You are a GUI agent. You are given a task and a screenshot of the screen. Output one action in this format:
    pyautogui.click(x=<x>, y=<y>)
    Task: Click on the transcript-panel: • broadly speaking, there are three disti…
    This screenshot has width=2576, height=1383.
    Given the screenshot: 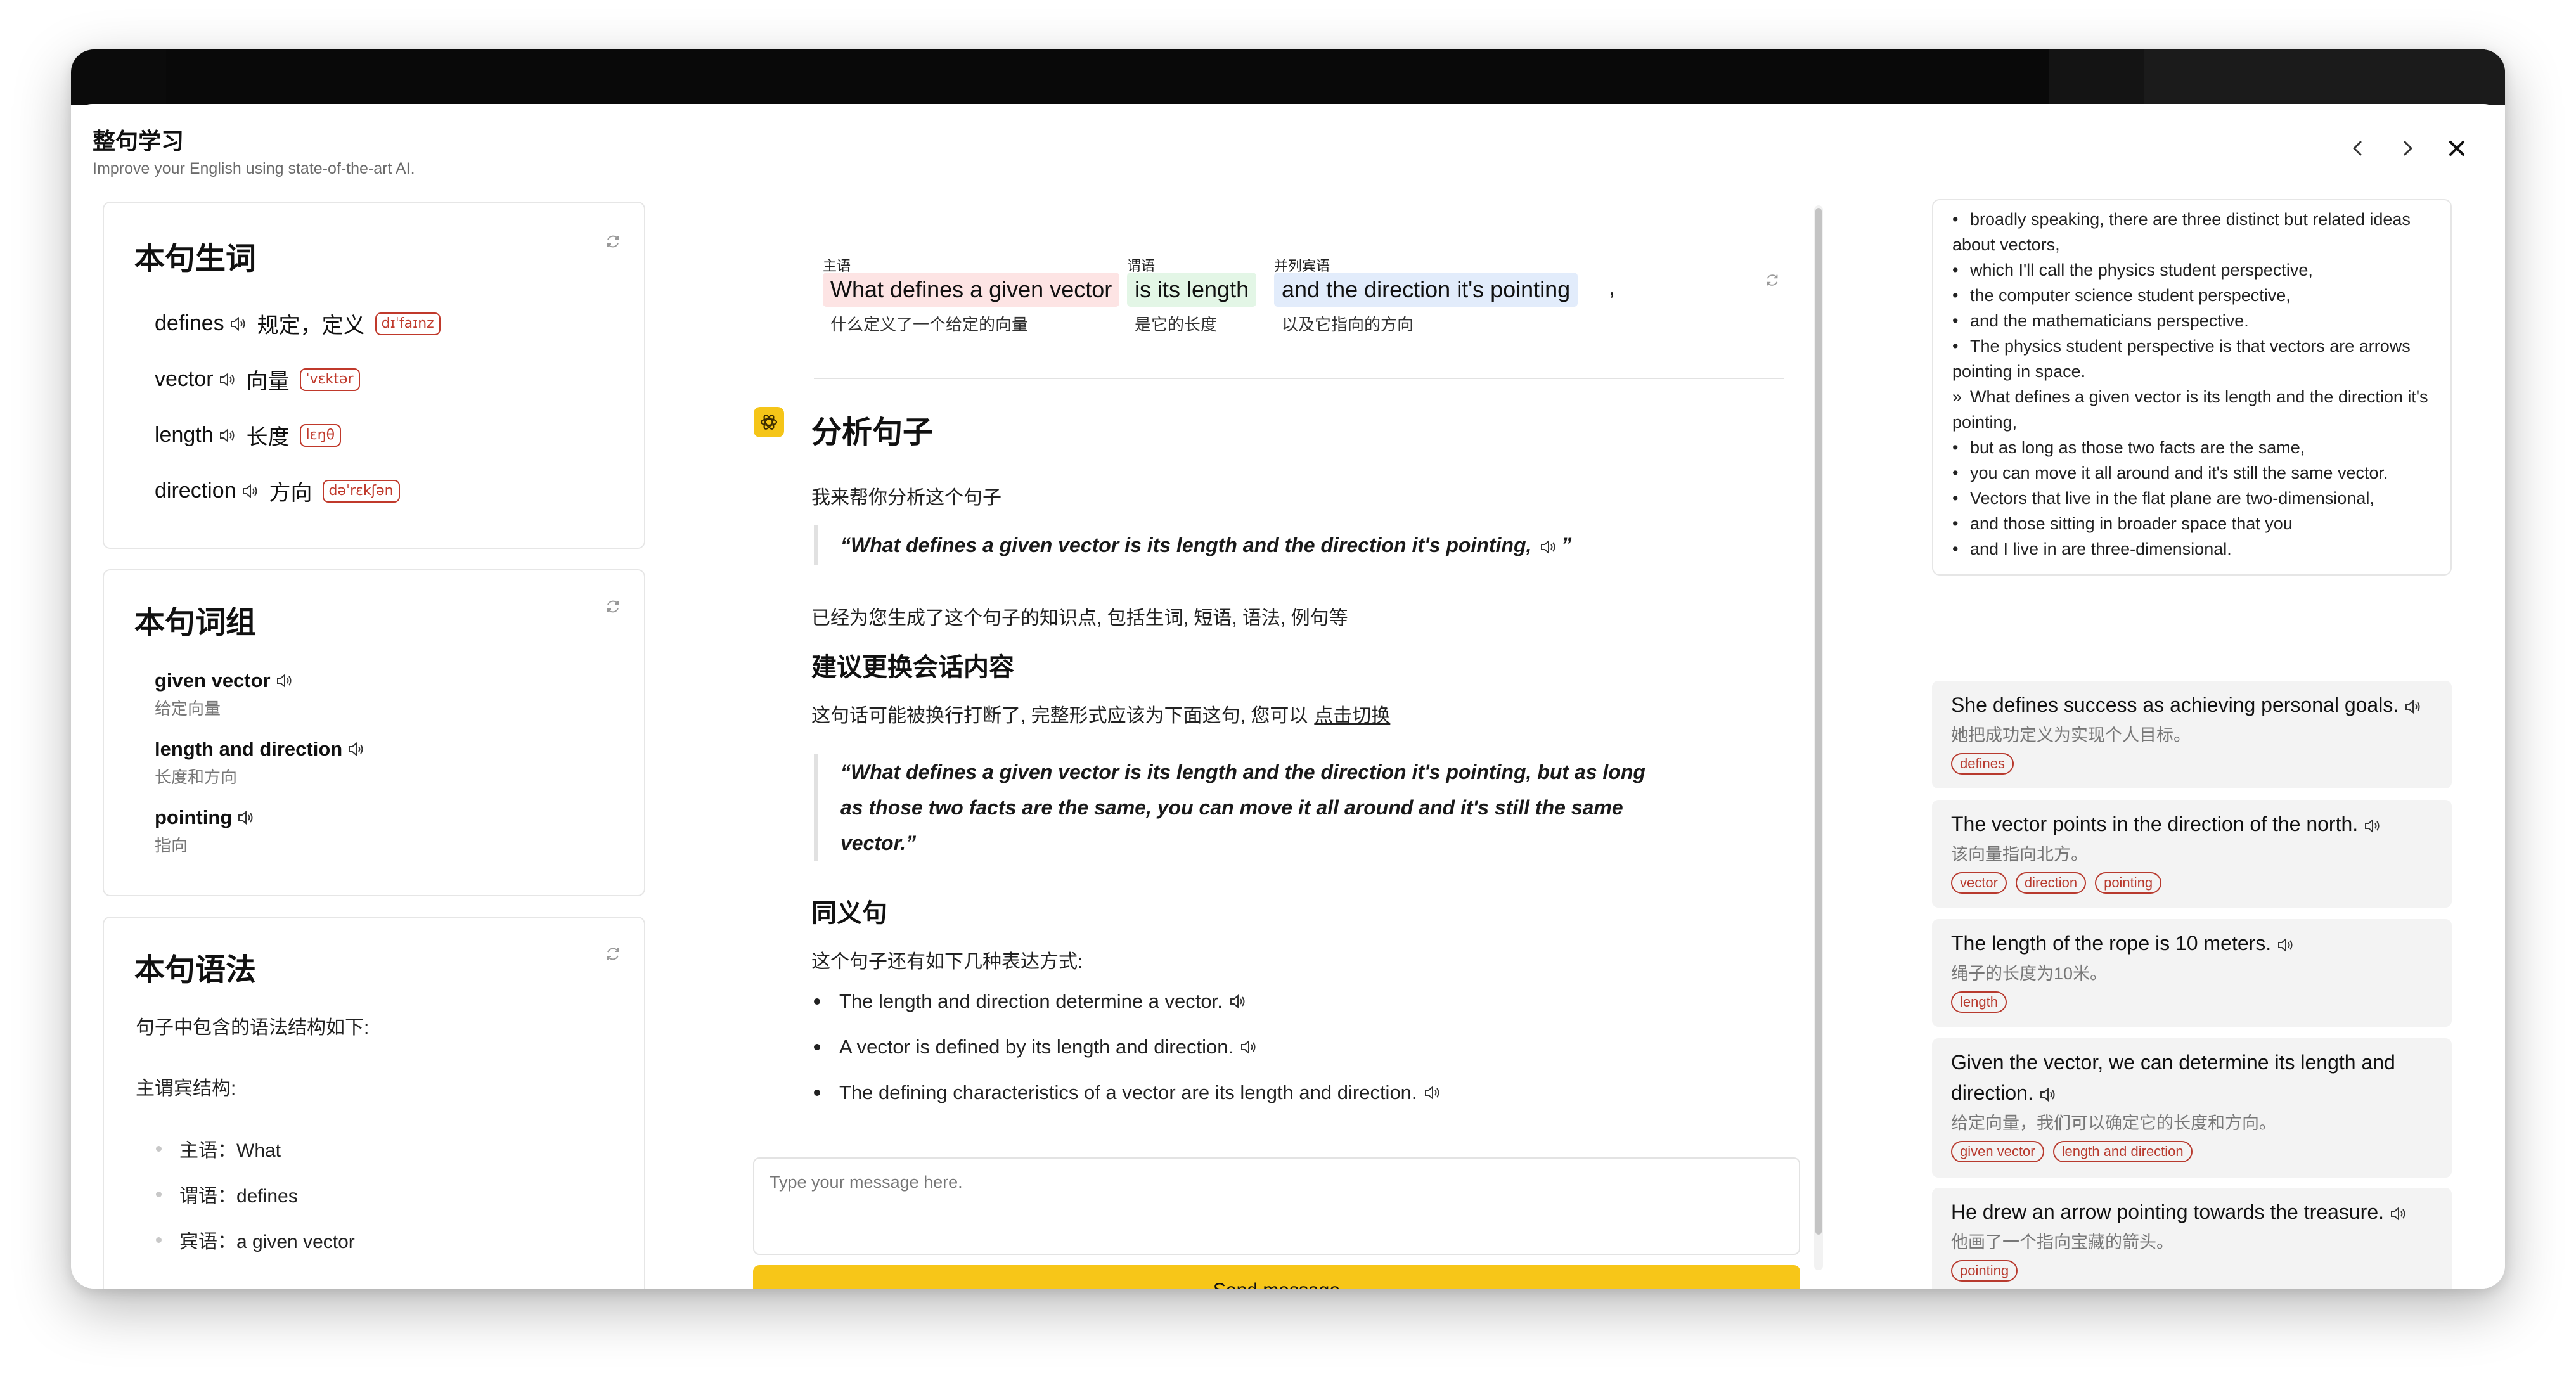 What is the action you would take?
    pyautogui.click(x=2192, y=387)
    